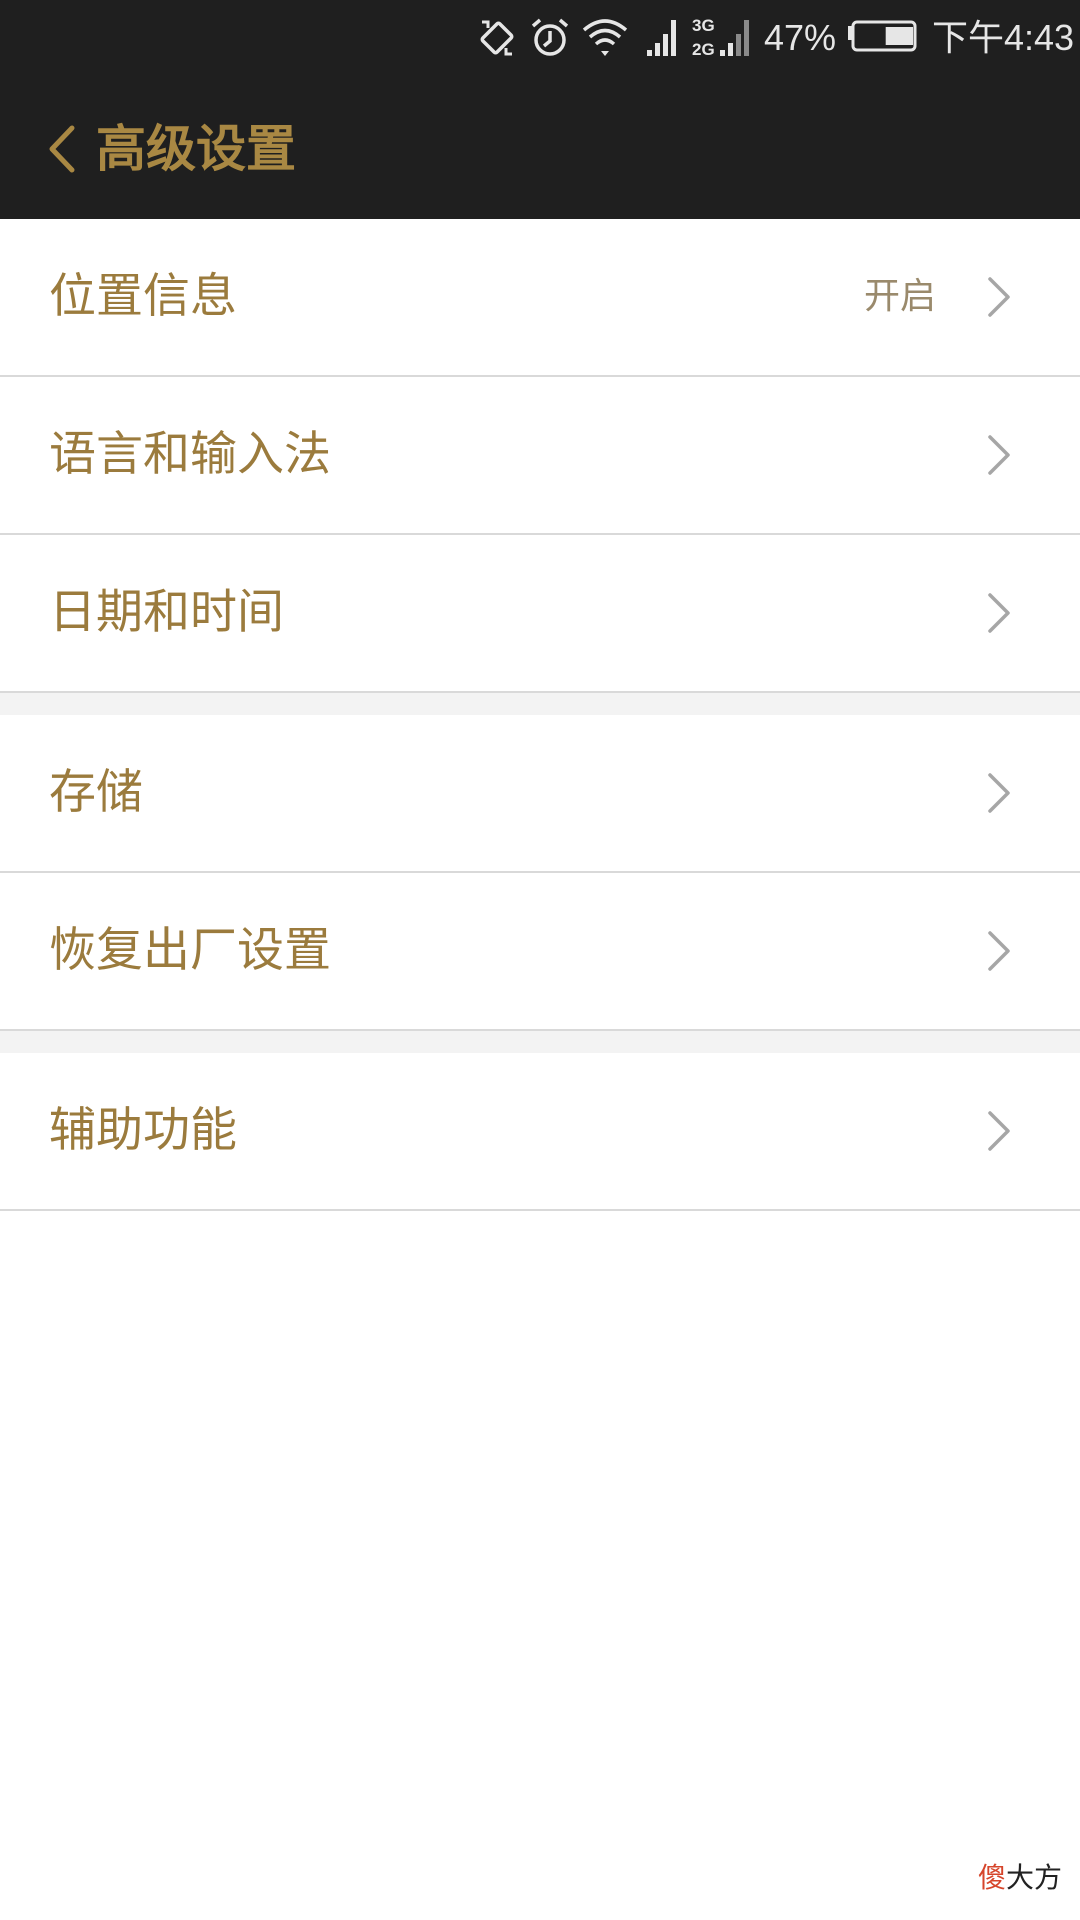 The image size is (1080, 1920). What do you see at coordinates (540, 1132) in the screenshot?
I see `settings-item-accessibility: 辅助功能` at bounding box center [540, 1132].